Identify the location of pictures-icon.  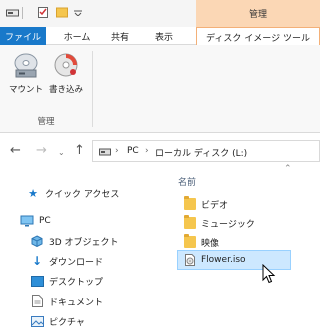
(37, 321).